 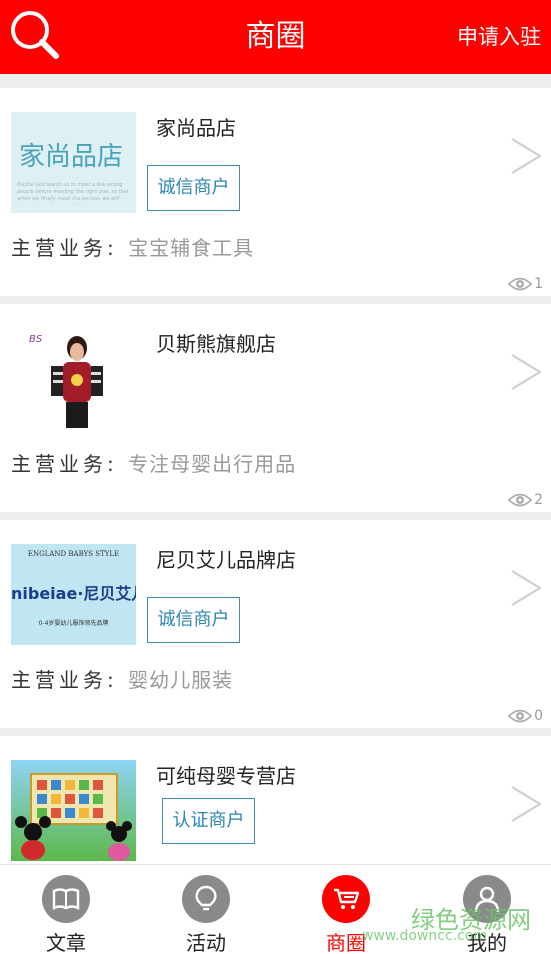 I want to click on shop-logo-brand: nibeiae·尼贝艾儿, so click(x=73, y=593).